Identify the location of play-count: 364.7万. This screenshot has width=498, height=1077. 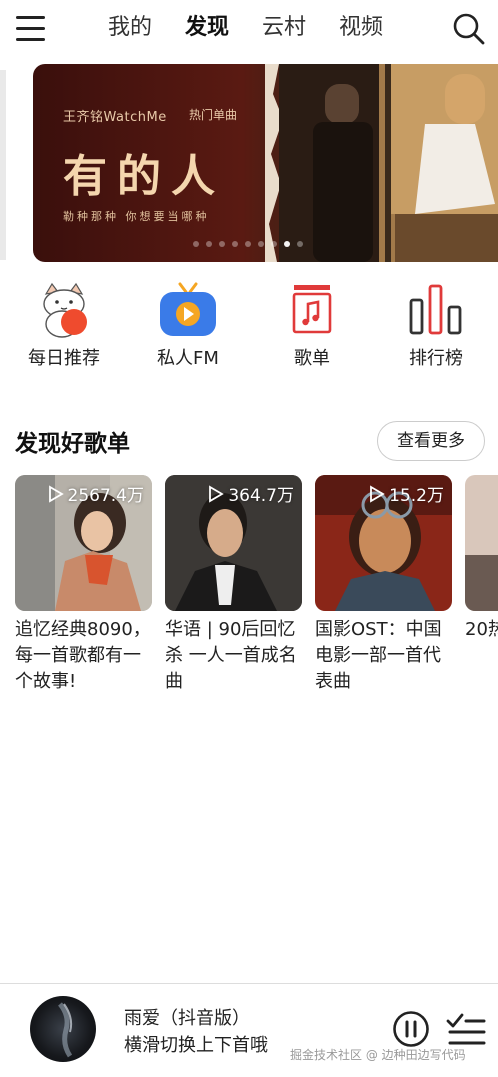
(251, 493).